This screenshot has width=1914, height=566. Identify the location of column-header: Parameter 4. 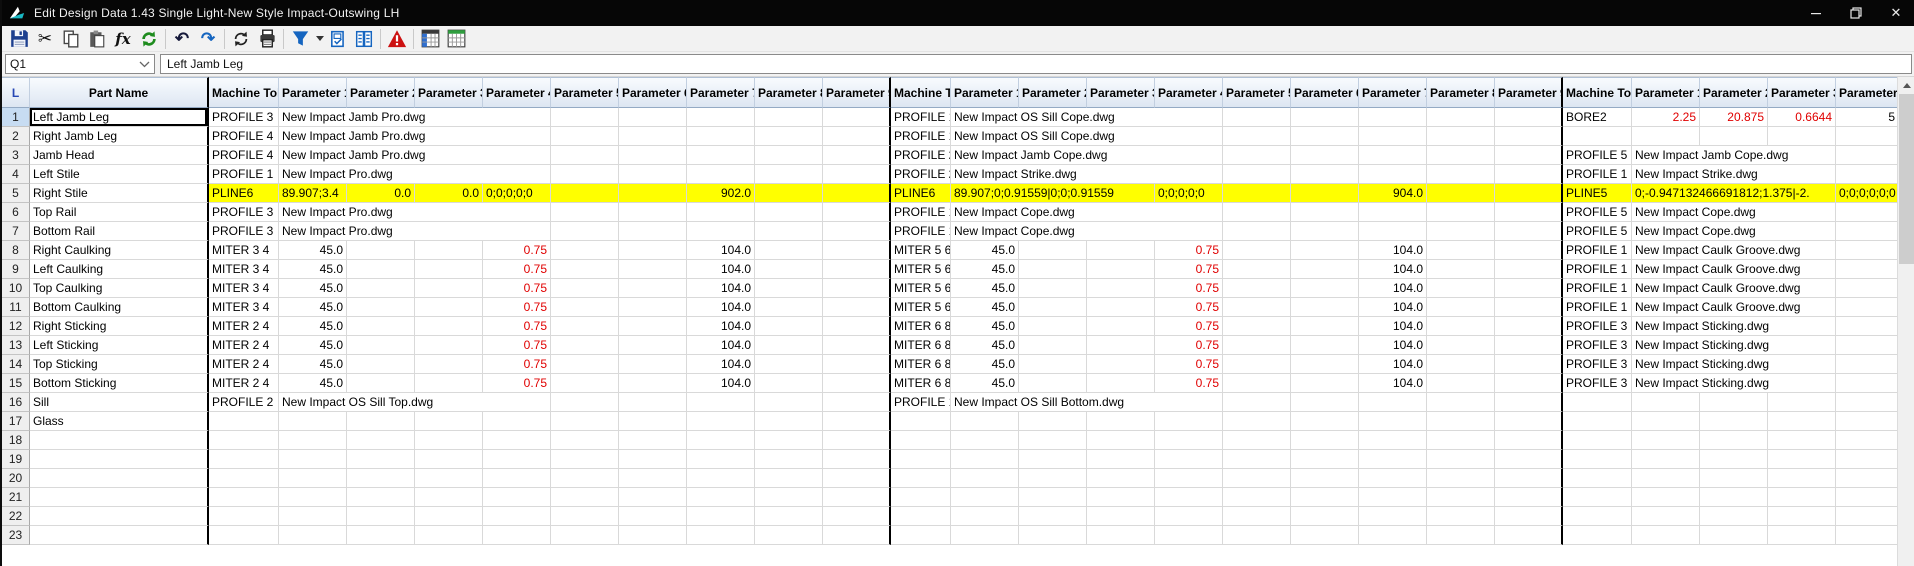
(1866, 92).